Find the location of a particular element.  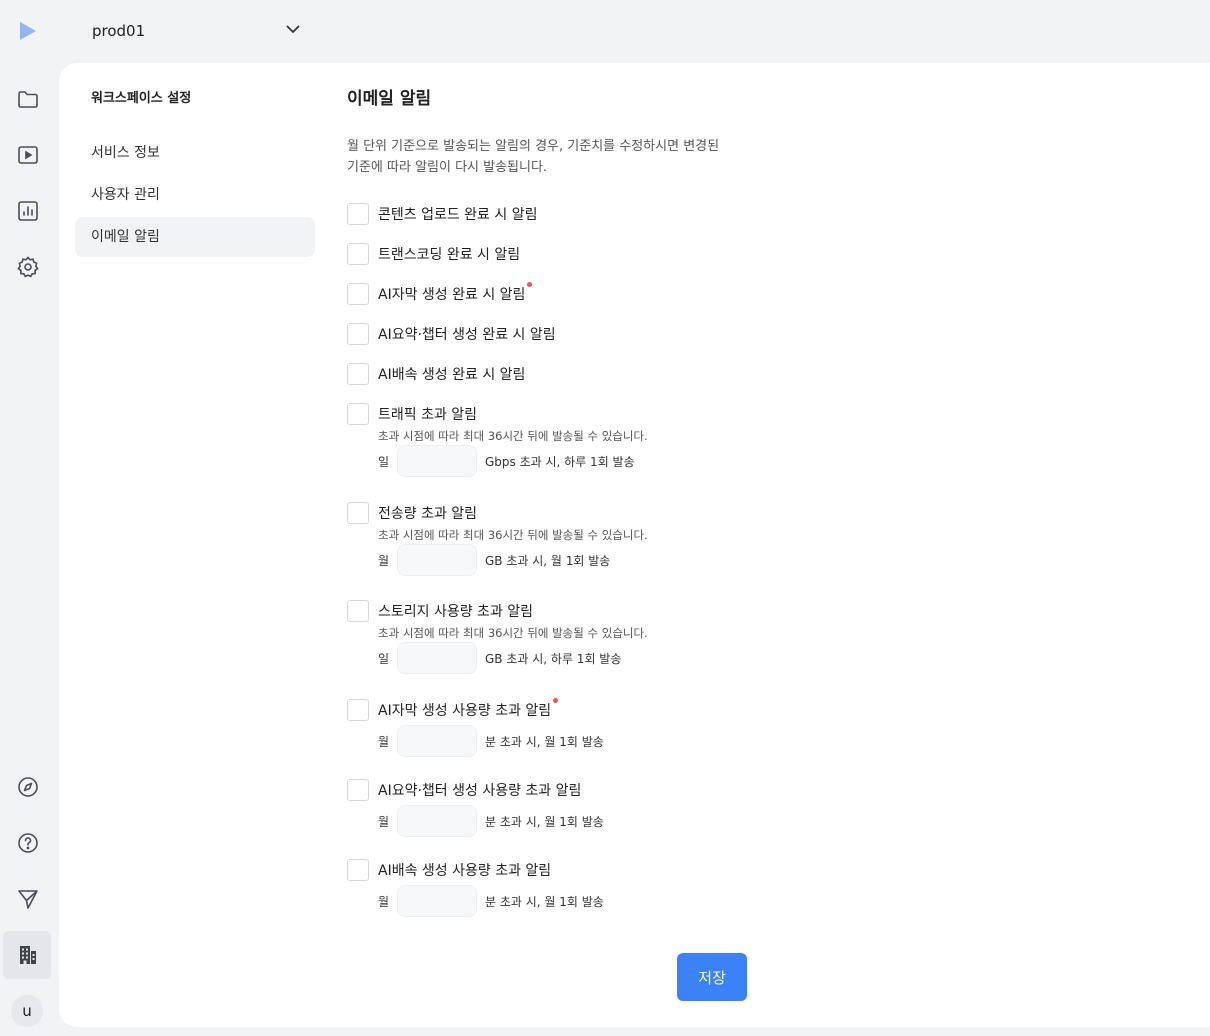

threshold-row: 월 GB 초과 시, 월 1회 발송 is located at coordinates (513, 560).